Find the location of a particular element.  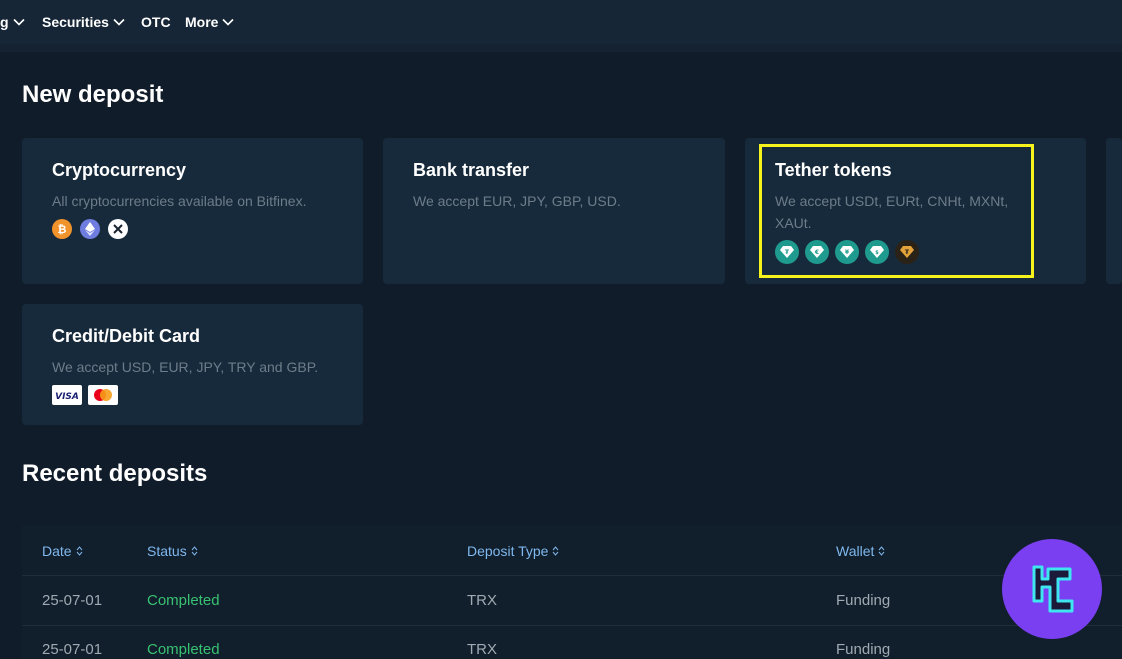

card-partial is located at coordinates (1114, 211).